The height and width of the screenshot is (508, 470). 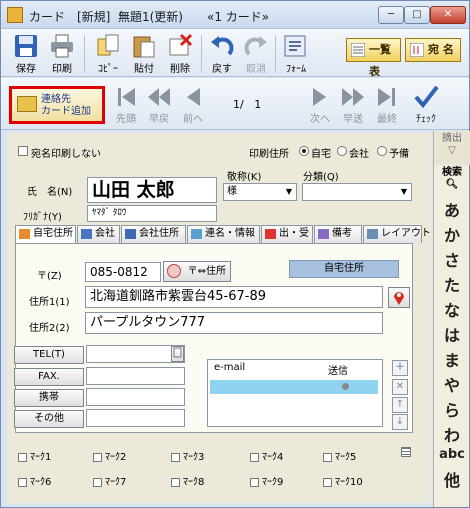 What do you see at coordinates (97, 457) in the screenshot?
I see `mark-2-checkbox` at bounding box center [97, 457].